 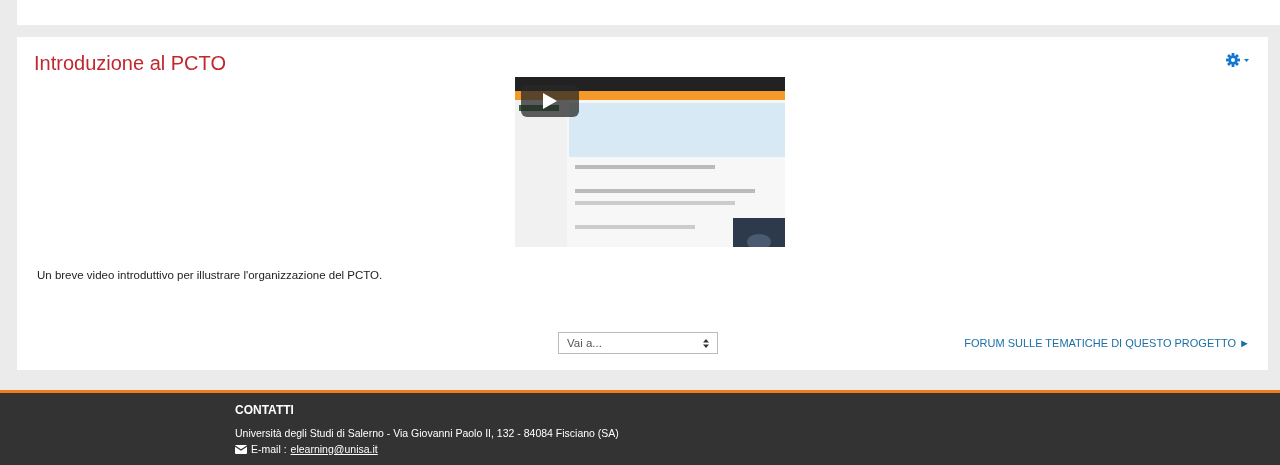 What do you see at coordinates (706, 343) in the screenshot?
I see `sort-arrows-icon` at bounding box center [706, 343].